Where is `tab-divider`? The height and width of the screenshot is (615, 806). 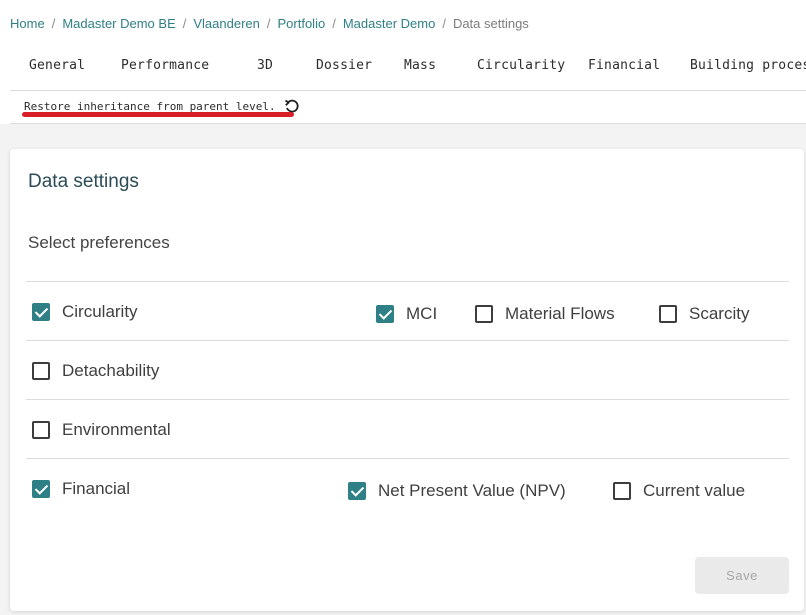
tab-divider is located at coordinates (408, 90).